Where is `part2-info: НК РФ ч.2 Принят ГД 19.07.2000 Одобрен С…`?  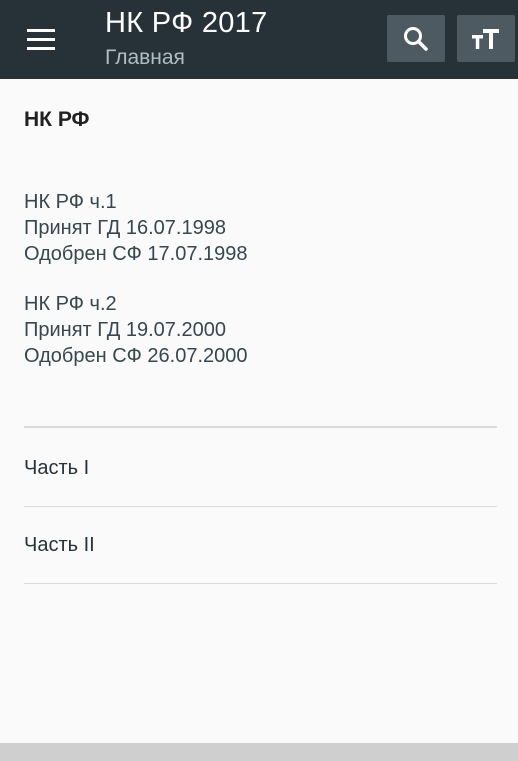
part2-info: НК РФ ч.2 Принят ГД 19.07.2000 Одобрен С… is located at coordinates (260, 330).